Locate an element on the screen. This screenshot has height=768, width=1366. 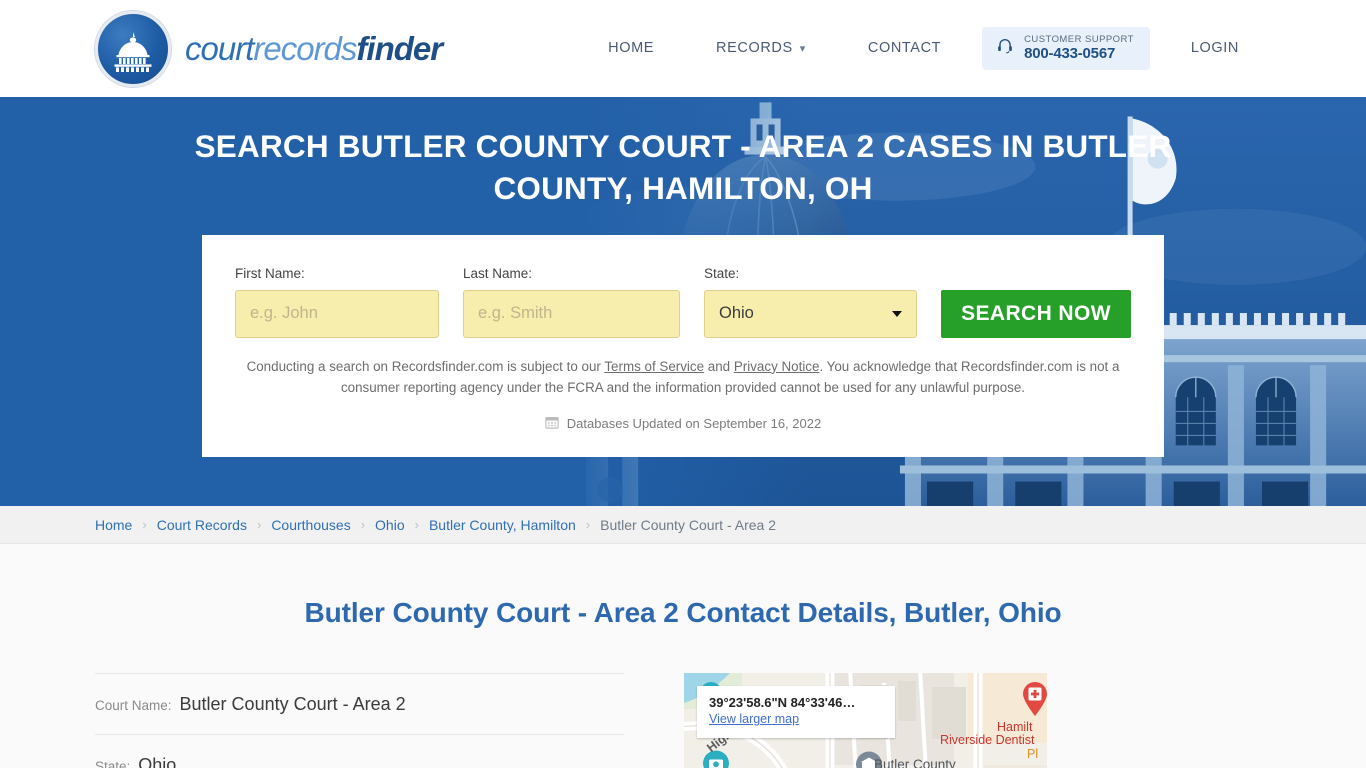
breadcrumb-item-courthouses: Courthouses is located at coordinates (310, 525).